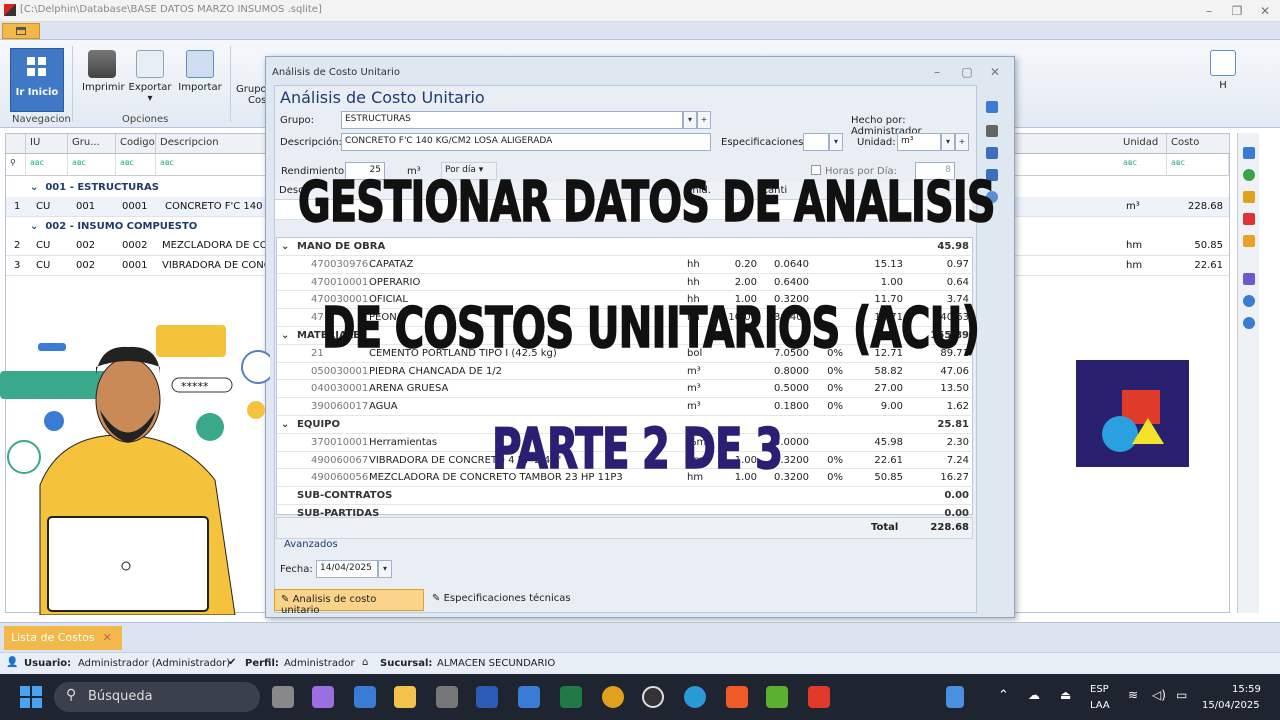 Image resolution: width=1280 pixels, height=720 pixels. Describe the element at coordinates (1249, 301) in the screenshot. I see `search-icon` at that location.